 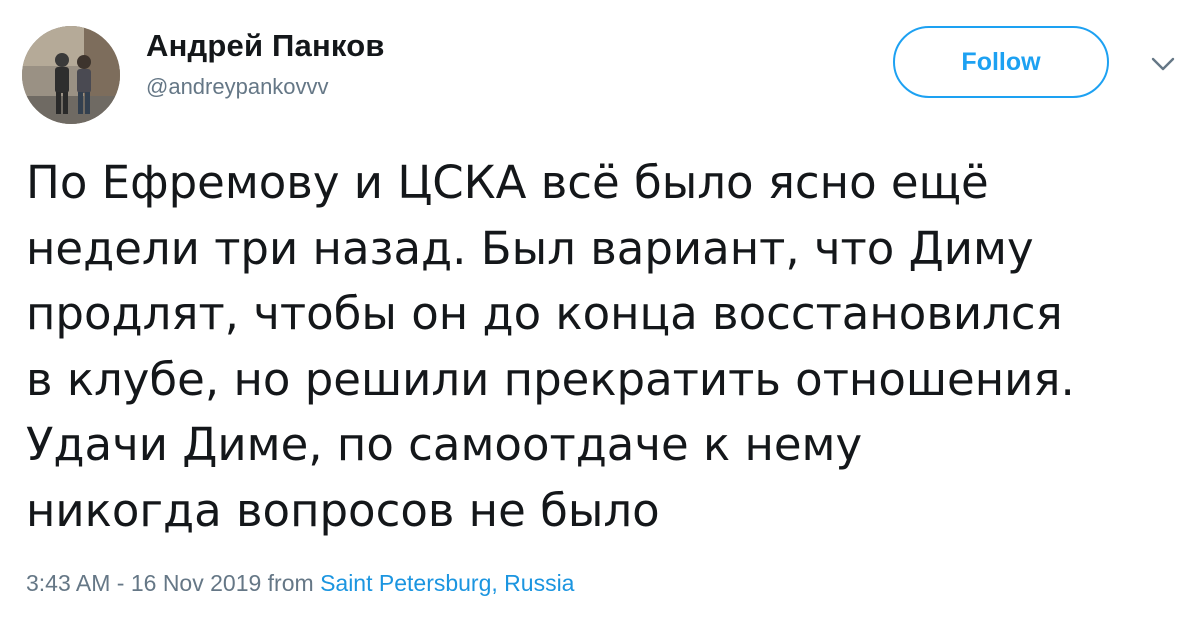 I want to click on avatar, so click(x=71, y=75).